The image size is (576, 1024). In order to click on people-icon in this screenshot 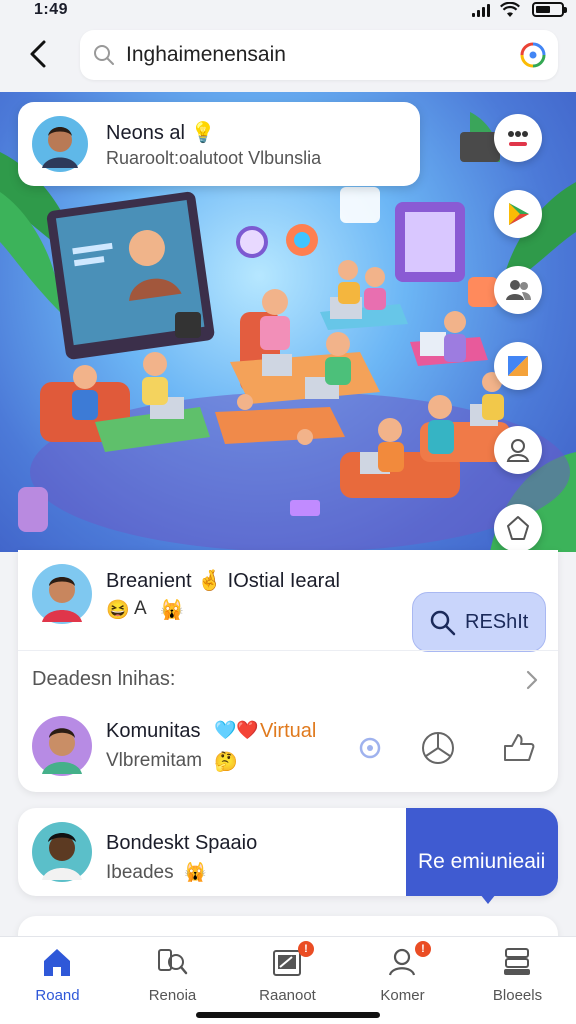, I will do `click(518, 290)`.